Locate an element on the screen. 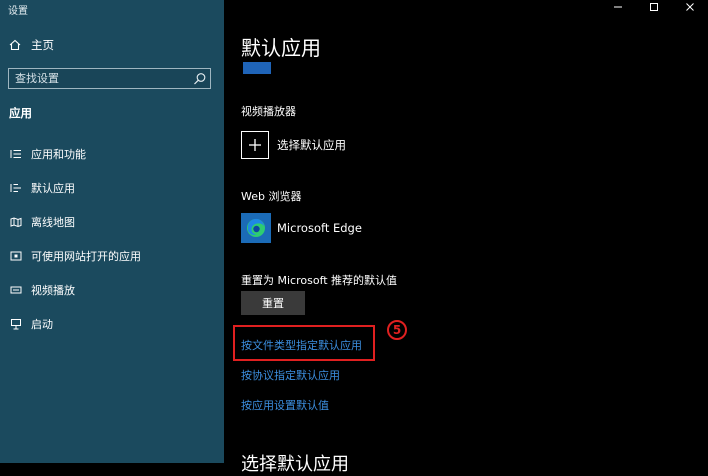 The width and height of the screenshot is (708, 476). close-icon is located at coordinates (690, 7).